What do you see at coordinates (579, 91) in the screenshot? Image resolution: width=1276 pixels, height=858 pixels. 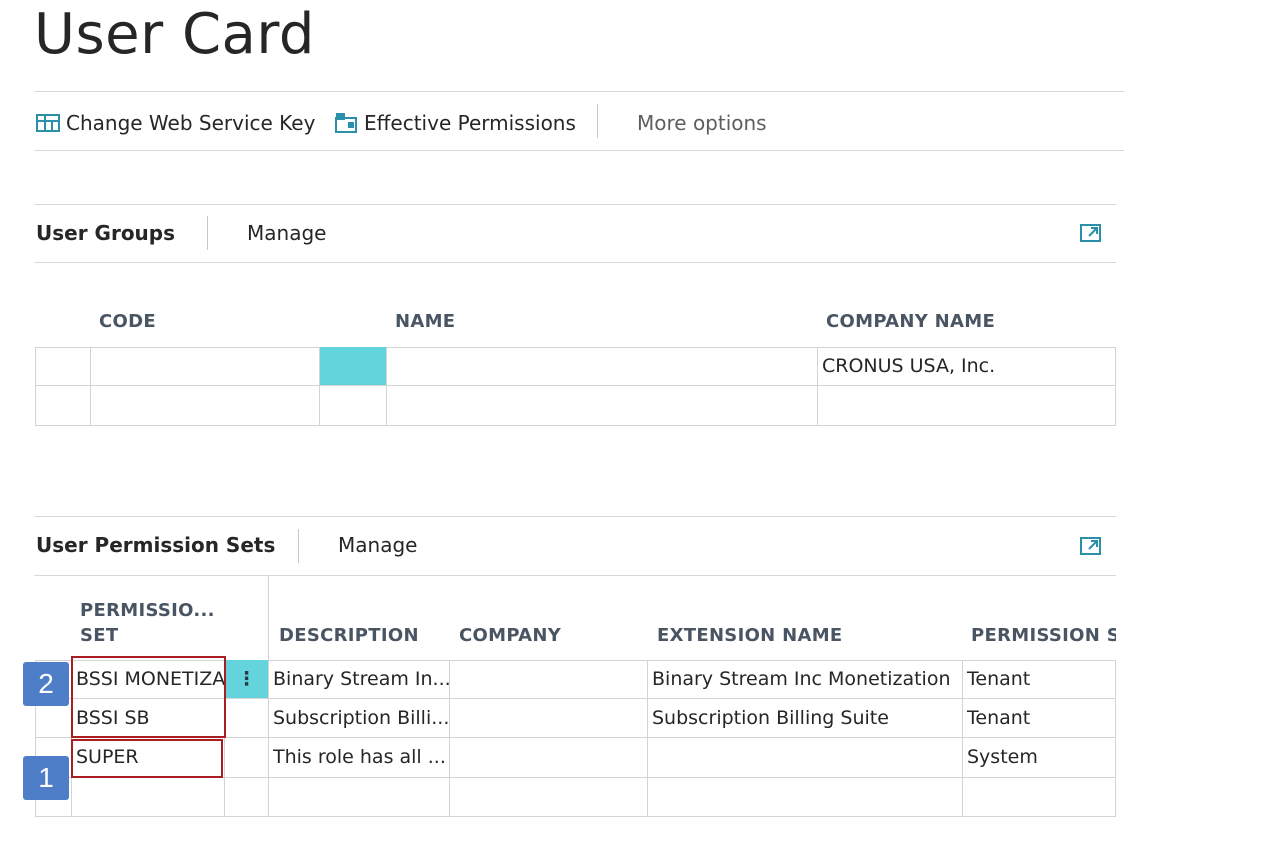 I see `action-bar-top-divider` at bounding box center [579, 91].